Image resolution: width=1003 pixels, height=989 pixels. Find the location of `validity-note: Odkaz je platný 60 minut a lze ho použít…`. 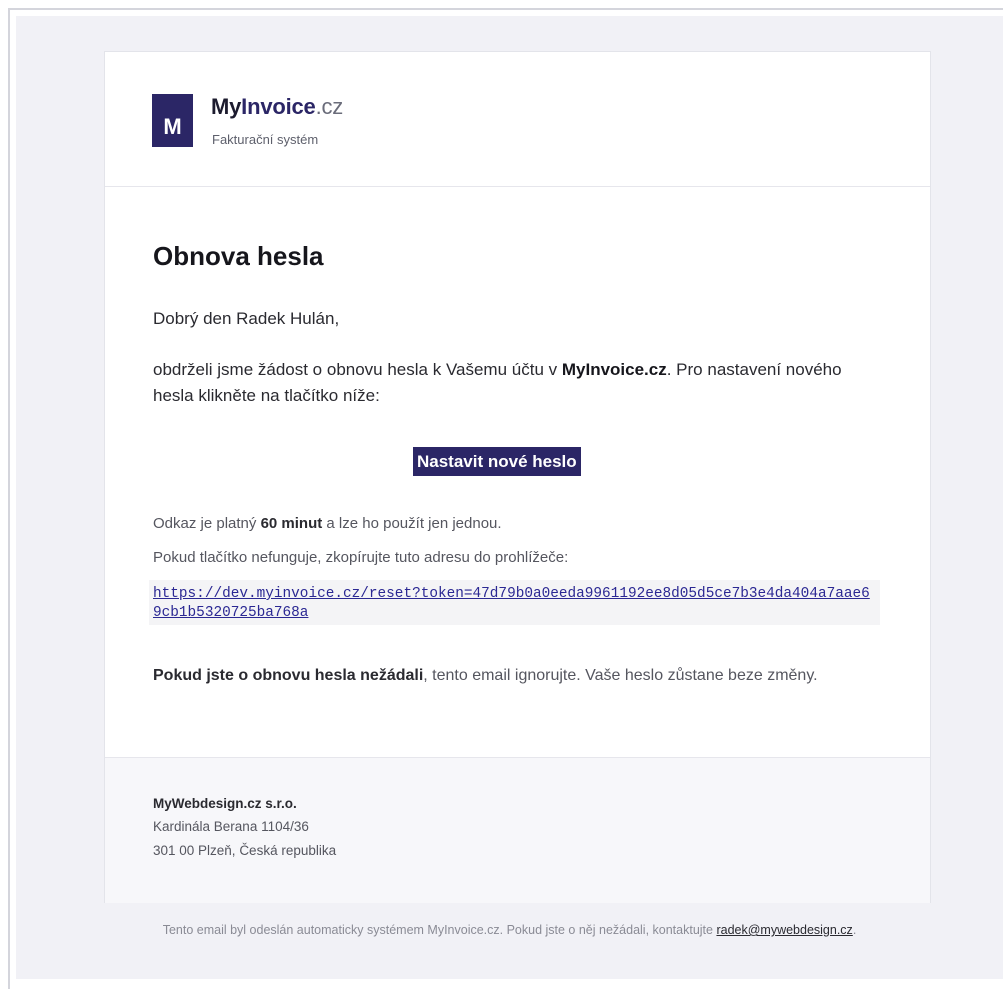

validity-note: Odkaz je platný 60 minut a lze ho použít… is located at coordinates (327, 523).